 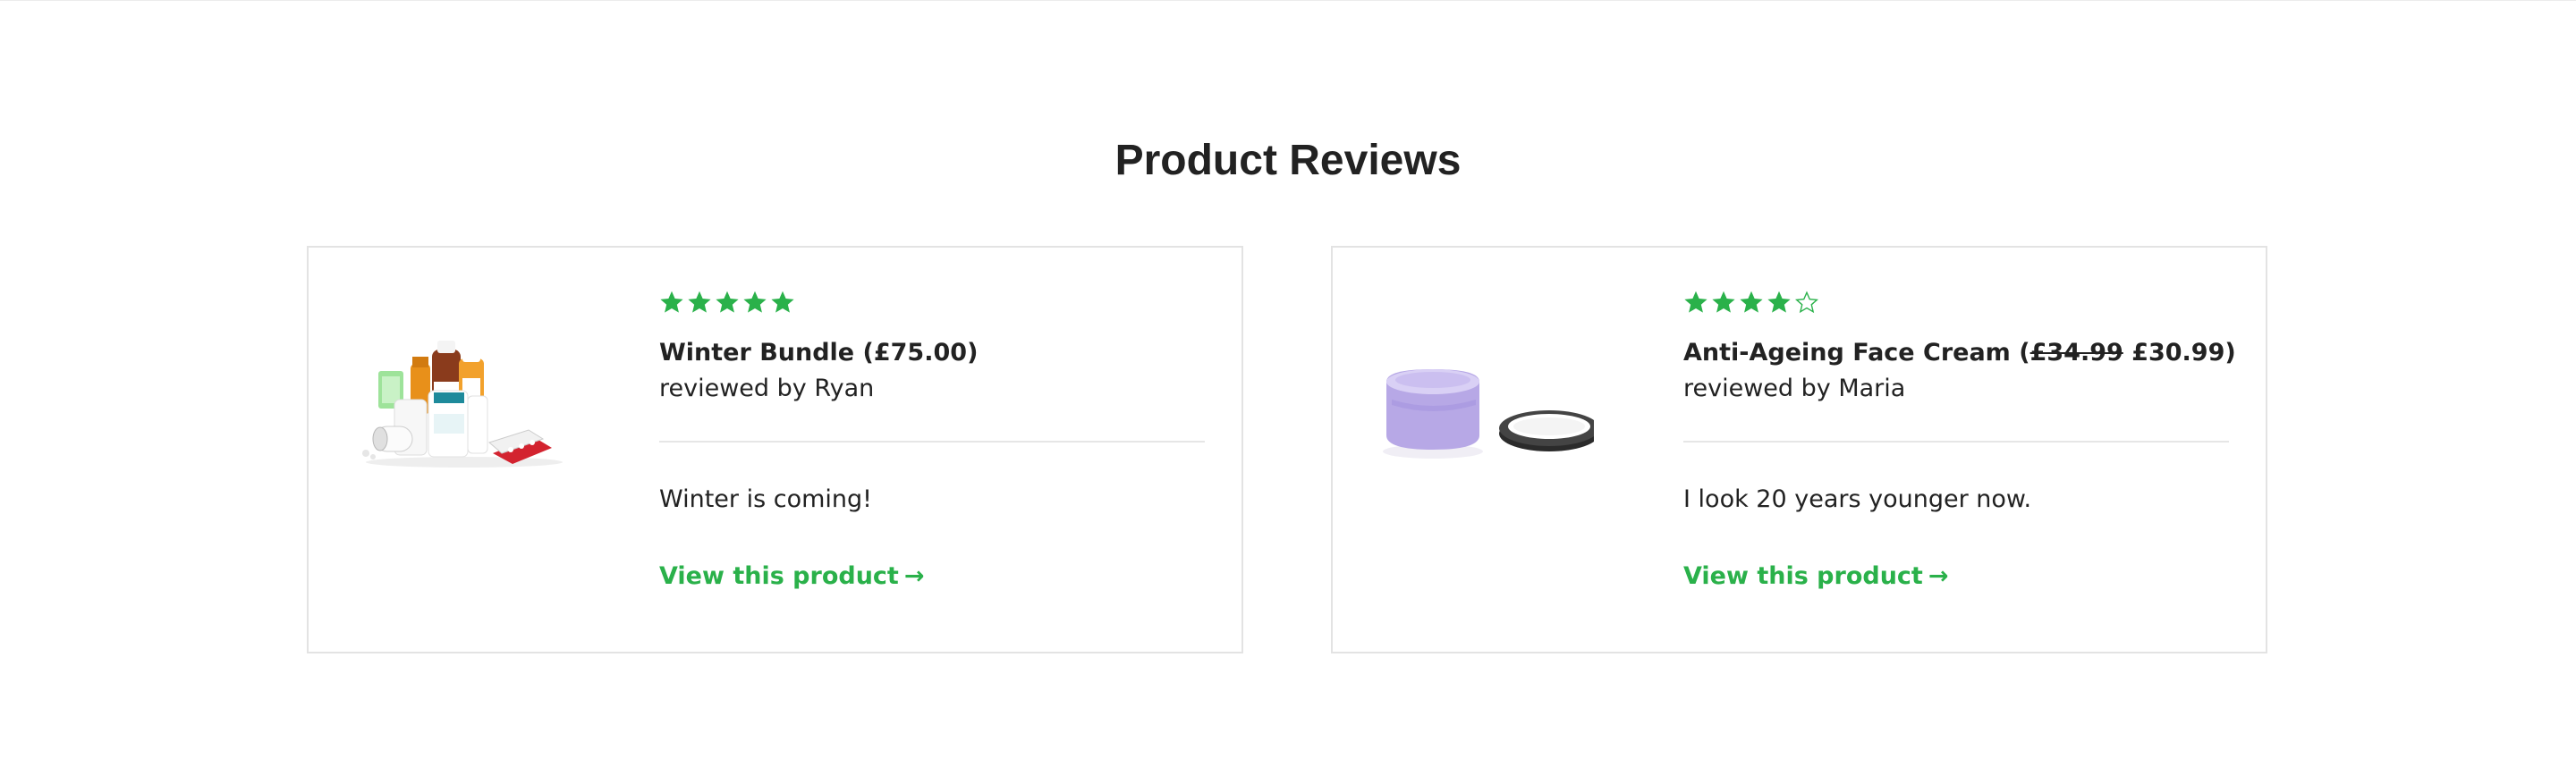 I want to click on reviewer-line: reviewed by Ryan, so click(x=767, y=388).